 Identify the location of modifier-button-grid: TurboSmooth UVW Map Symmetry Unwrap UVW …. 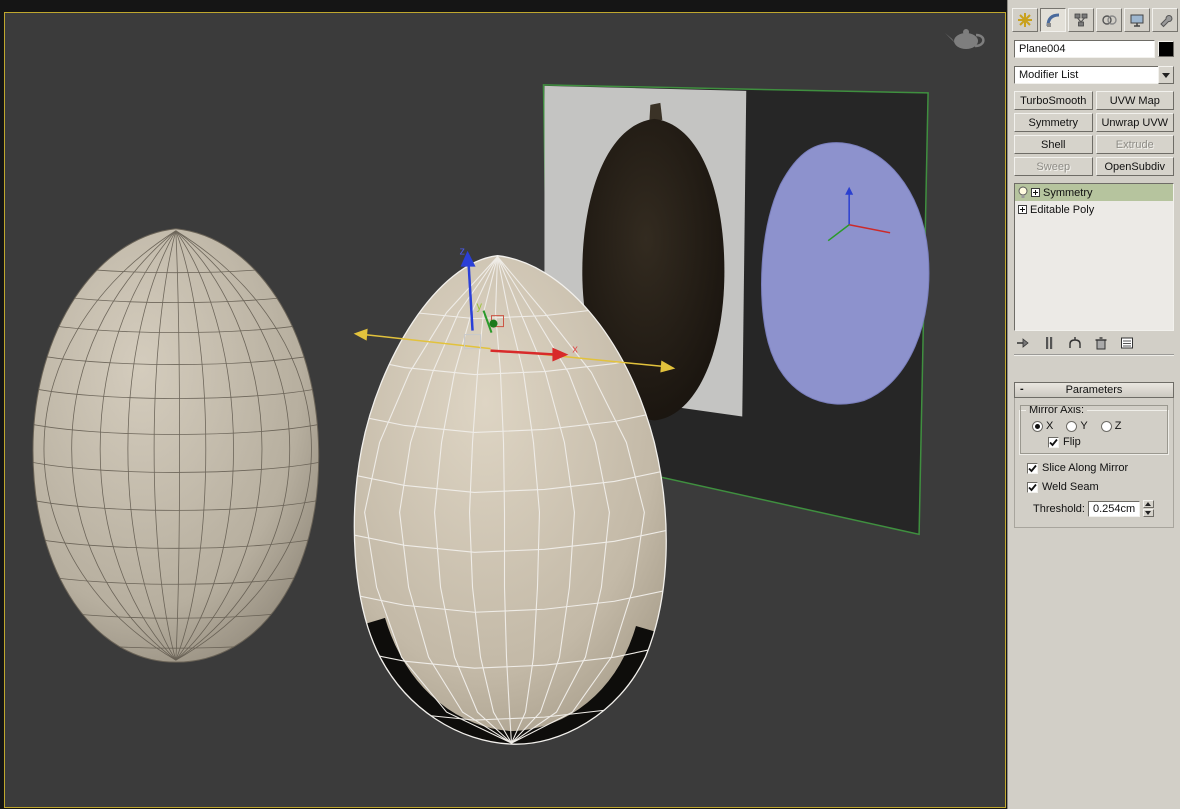
(1094, 133).